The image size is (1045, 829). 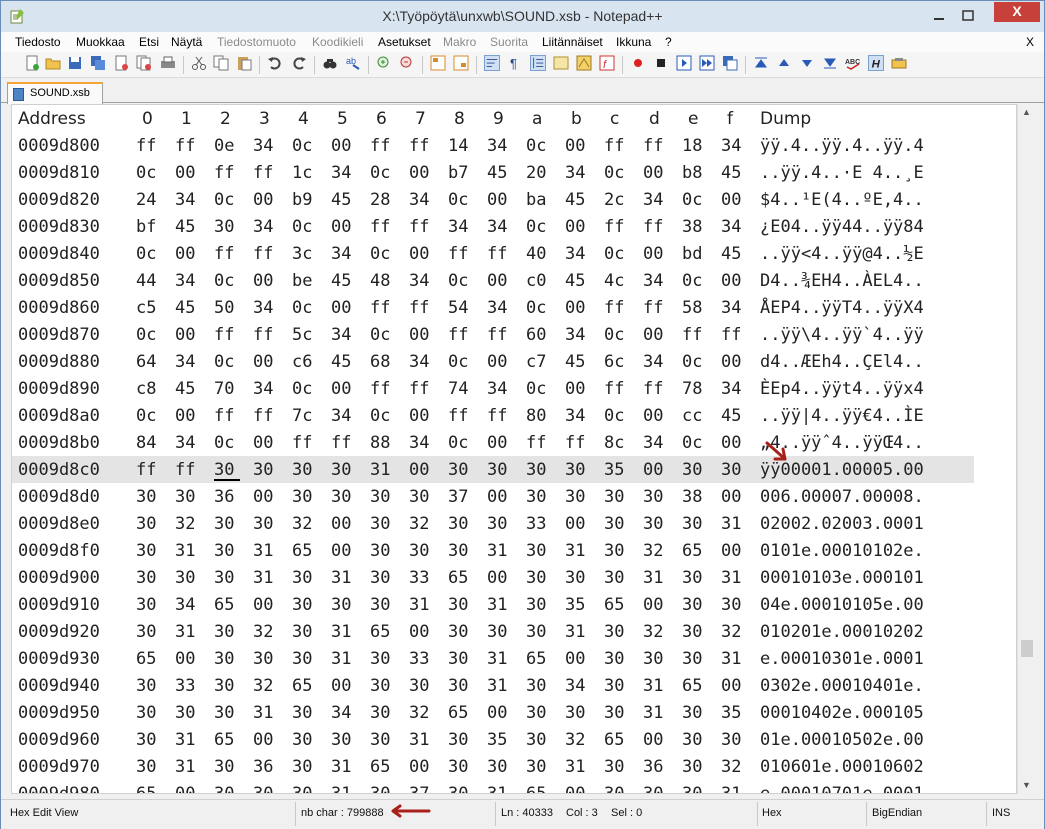 What do you see at coordinates (638, 63) in the screenshot?
I see `record-macro-icon` at bounding box center [638, 63].